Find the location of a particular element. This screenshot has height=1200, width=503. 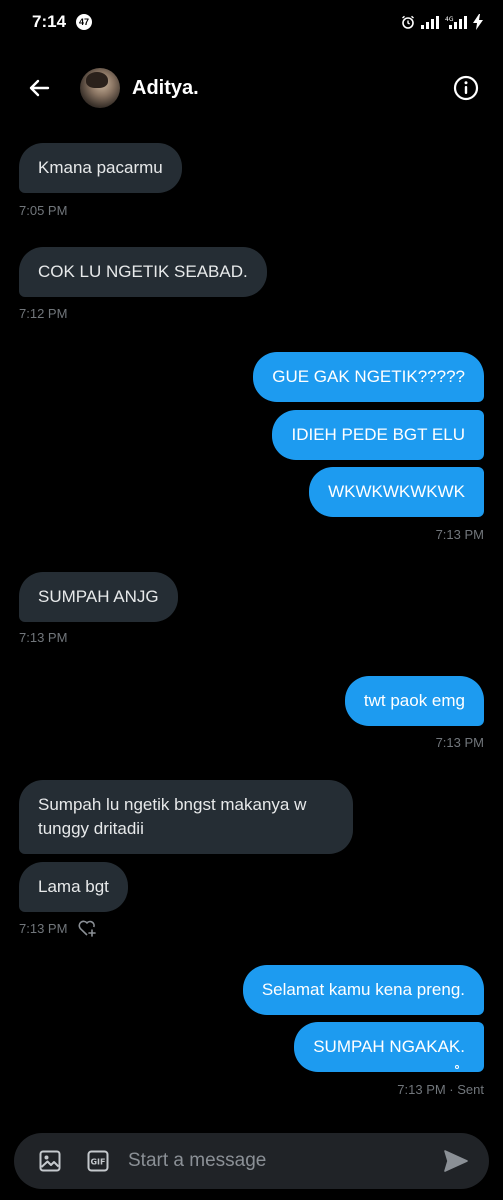

add-image-button is located at coordinates (50, 1161).